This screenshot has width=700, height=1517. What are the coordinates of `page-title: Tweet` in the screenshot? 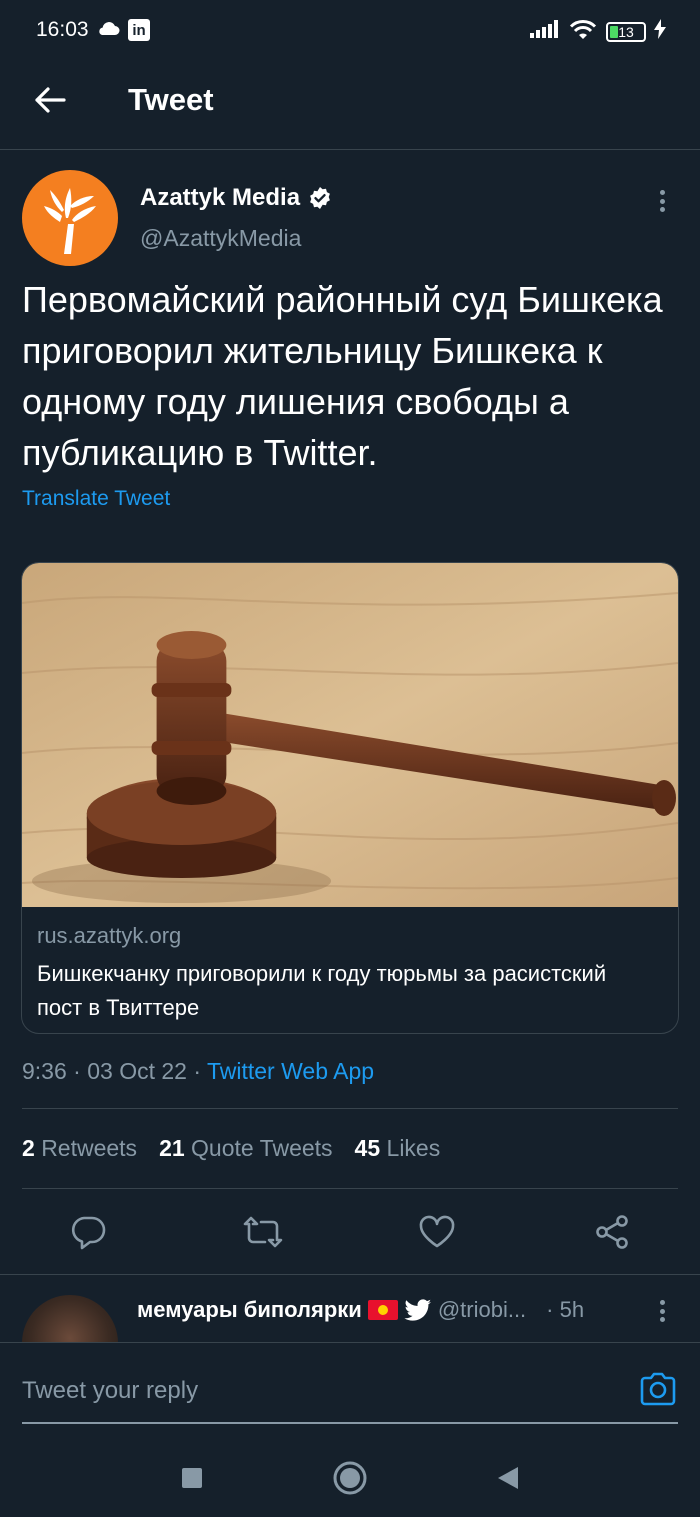 It's located at (171, 99).